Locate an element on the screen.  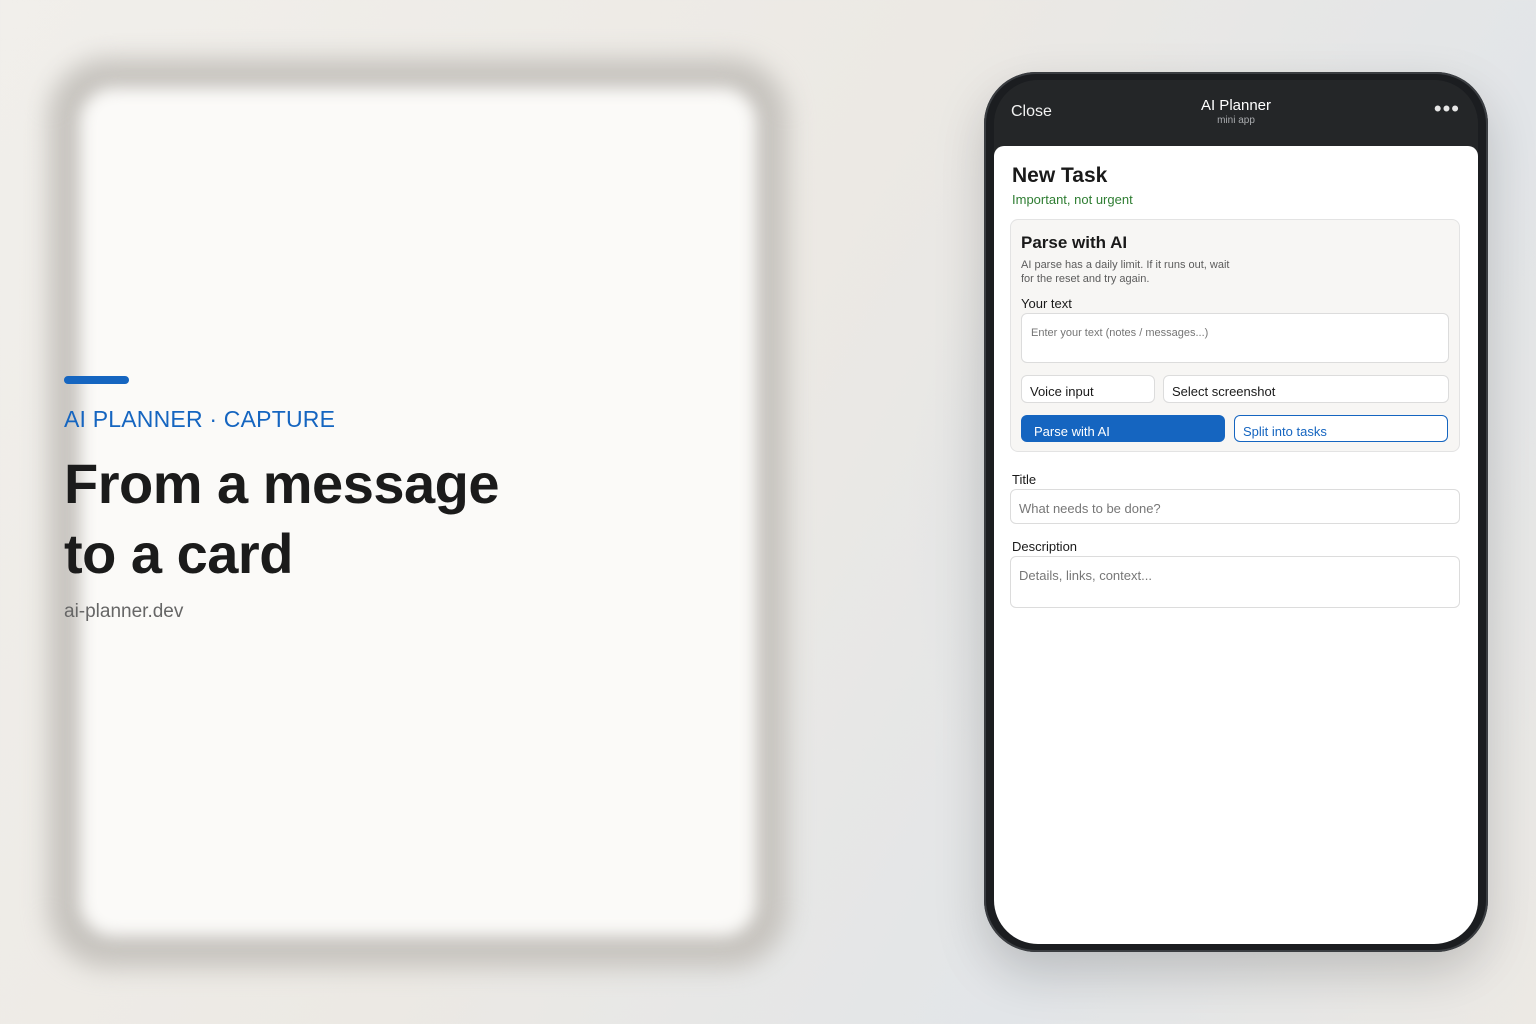
voice-input-button: Voice input is located at coordinates (1088, 389).